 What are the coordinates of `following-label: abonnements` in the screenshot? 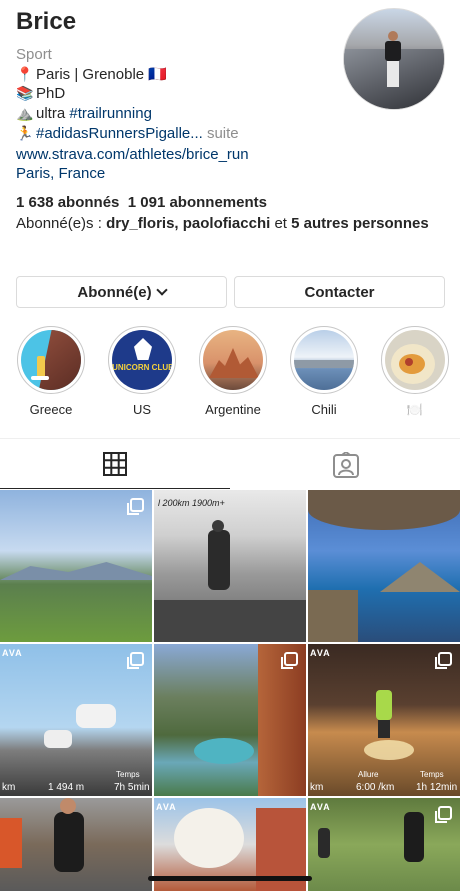 It's located at (218, 202).